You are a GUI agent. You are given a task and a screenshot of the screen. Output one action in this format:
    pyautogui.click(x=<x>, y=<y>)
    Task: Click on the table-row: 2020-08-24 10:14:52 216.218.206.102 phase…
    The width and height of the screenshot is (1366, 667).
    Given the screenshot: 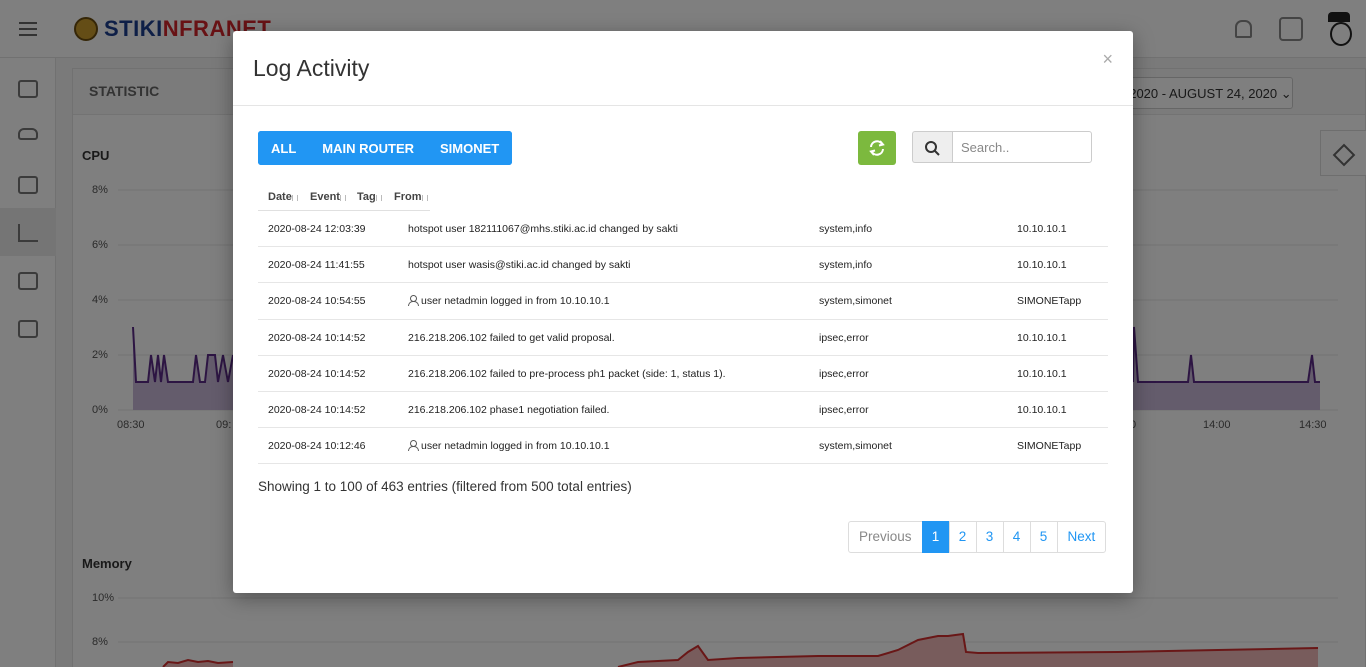 What is the action you would take?
    pyautogui.click(x=683, y=410)
    